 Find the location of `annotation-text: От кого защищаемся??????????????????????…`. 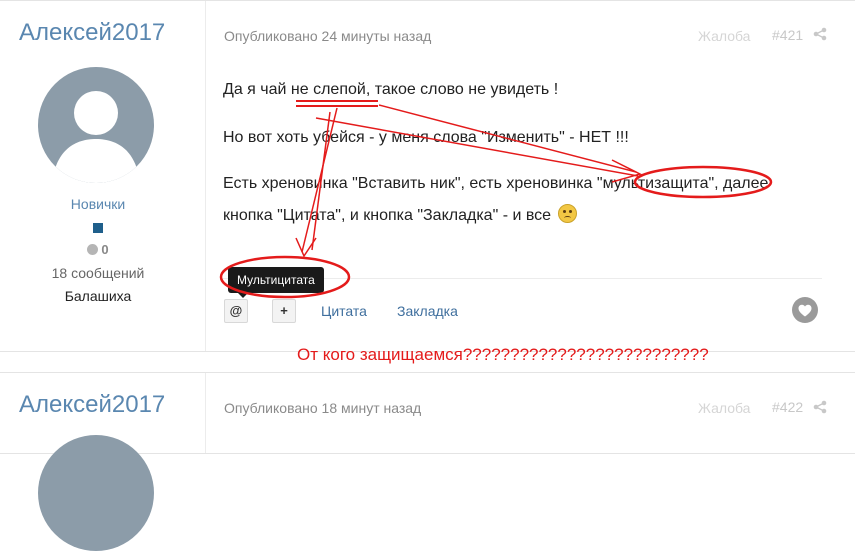

annotation-text: От кого защищаемся??????????????????????… is located at coordinates (503, 354).